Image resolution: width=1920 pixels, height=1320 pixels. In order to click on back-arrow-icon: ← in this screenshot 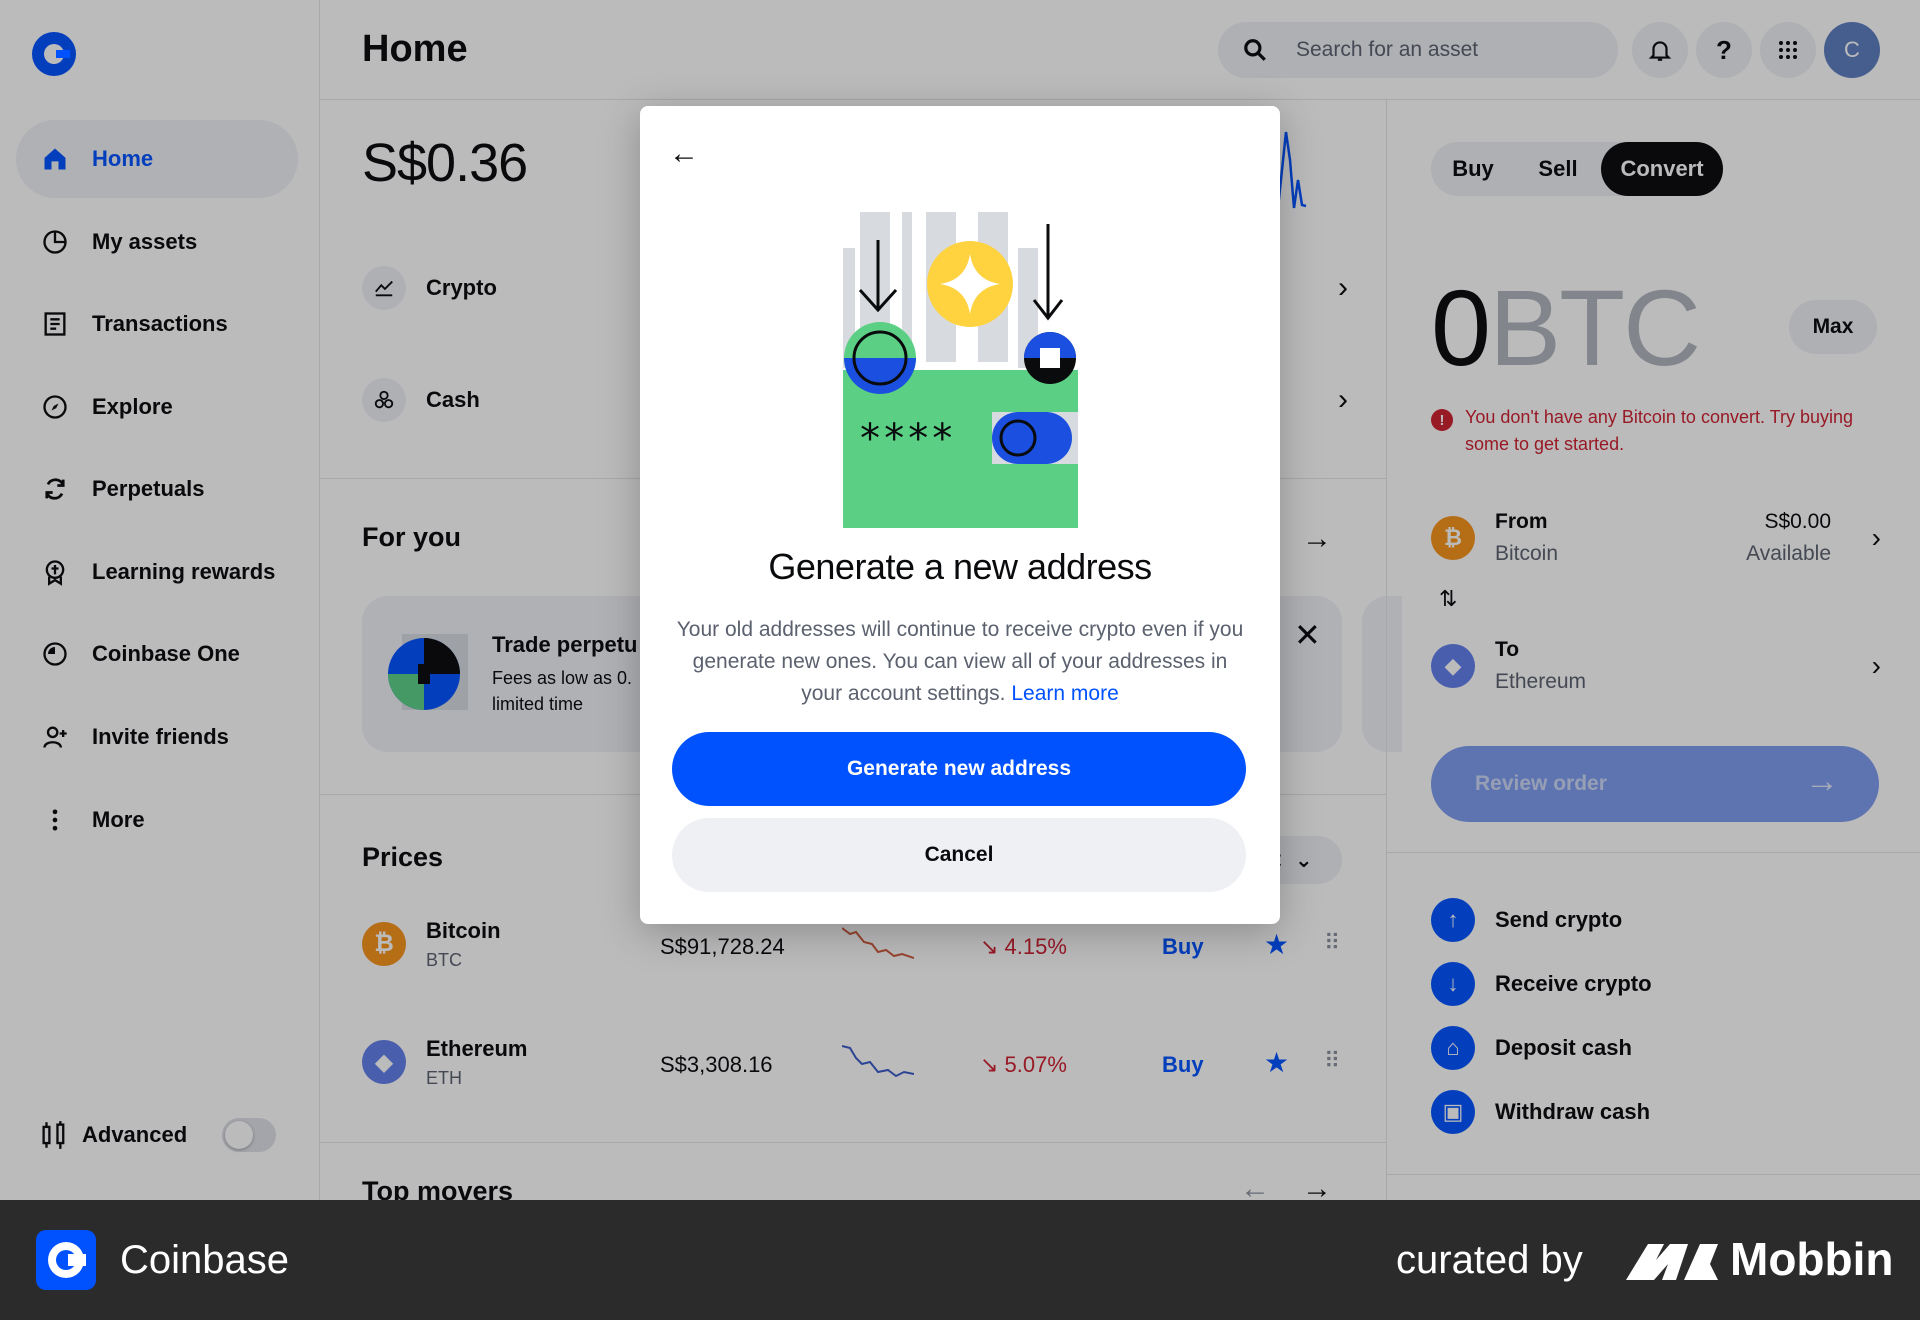, I will do `click(684, 154)`.